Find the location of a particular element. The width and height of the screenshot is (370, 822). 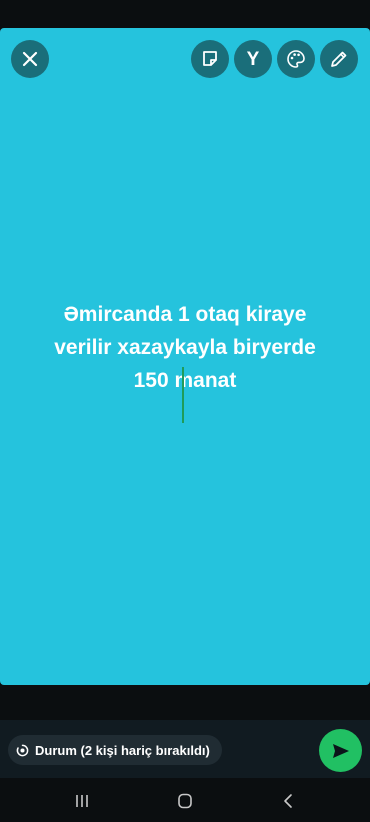

home-button is located at coordinates (185, 801).